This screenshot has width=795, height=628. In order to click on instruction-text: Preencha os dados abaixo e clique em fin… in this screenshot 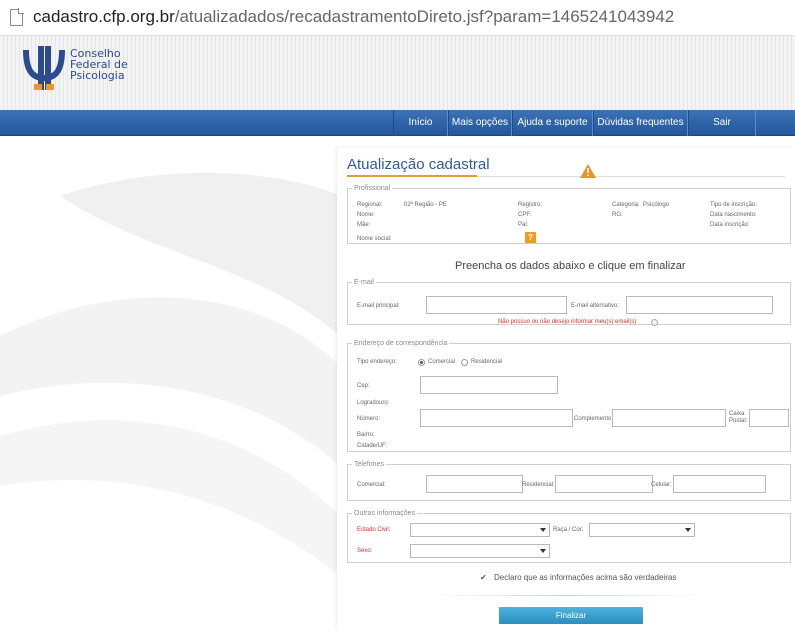, I will do `click(570, 266)`.